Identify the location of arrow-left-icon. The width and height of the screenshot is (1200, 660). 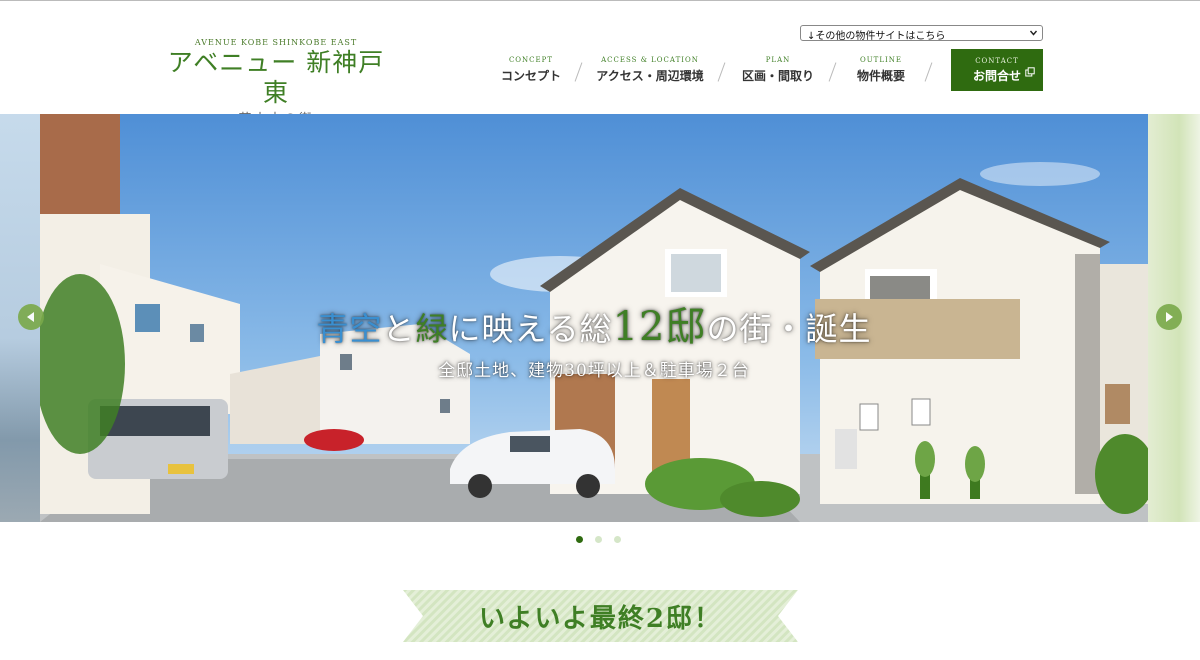
(30, 317).